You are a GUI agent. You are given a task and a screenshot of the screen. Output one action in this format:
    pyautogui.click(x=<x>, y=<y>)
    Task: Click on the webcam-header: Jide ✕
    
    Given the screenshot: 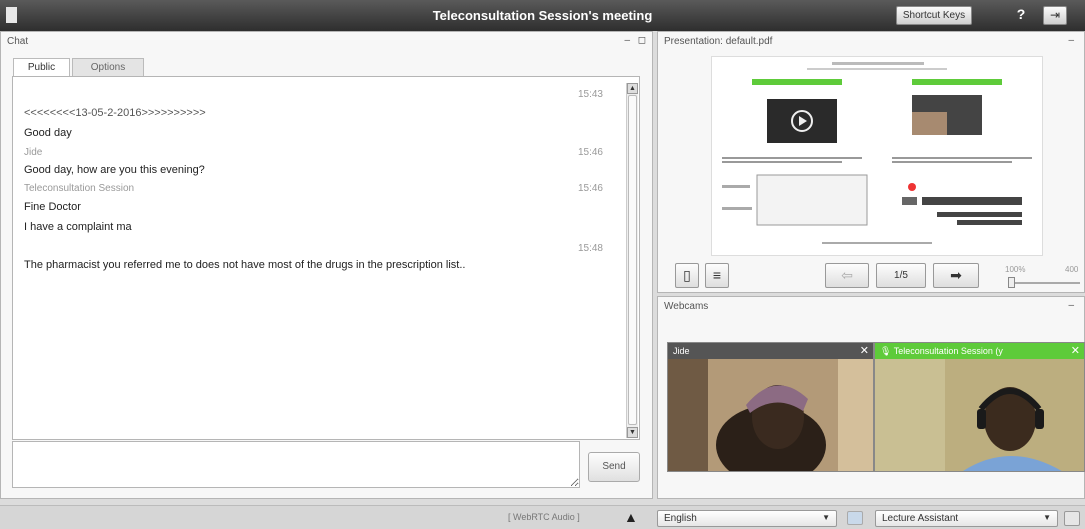 What is the action you would take?
    pyautogui.click(x=770, y=351)
    